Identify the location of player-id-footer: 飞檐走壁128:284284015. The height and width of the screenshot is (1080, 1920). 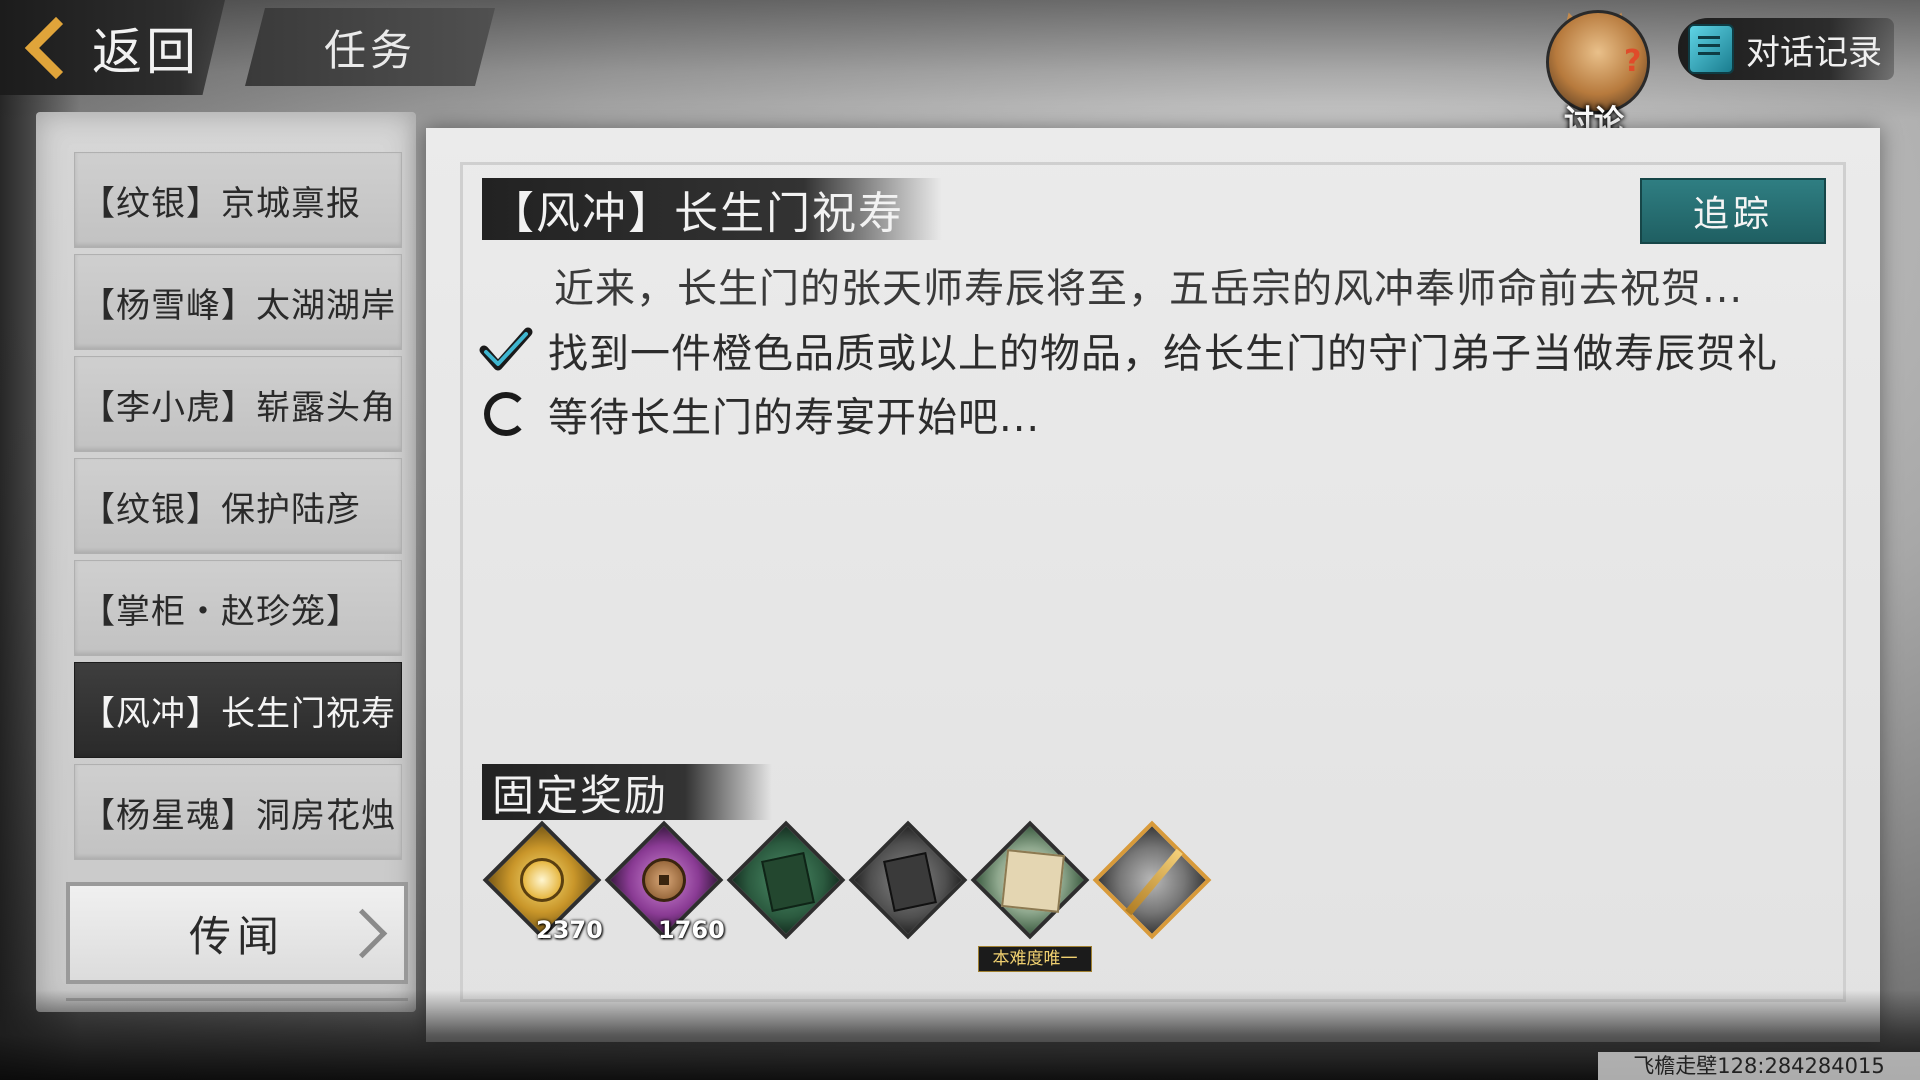
(1759, 1066).